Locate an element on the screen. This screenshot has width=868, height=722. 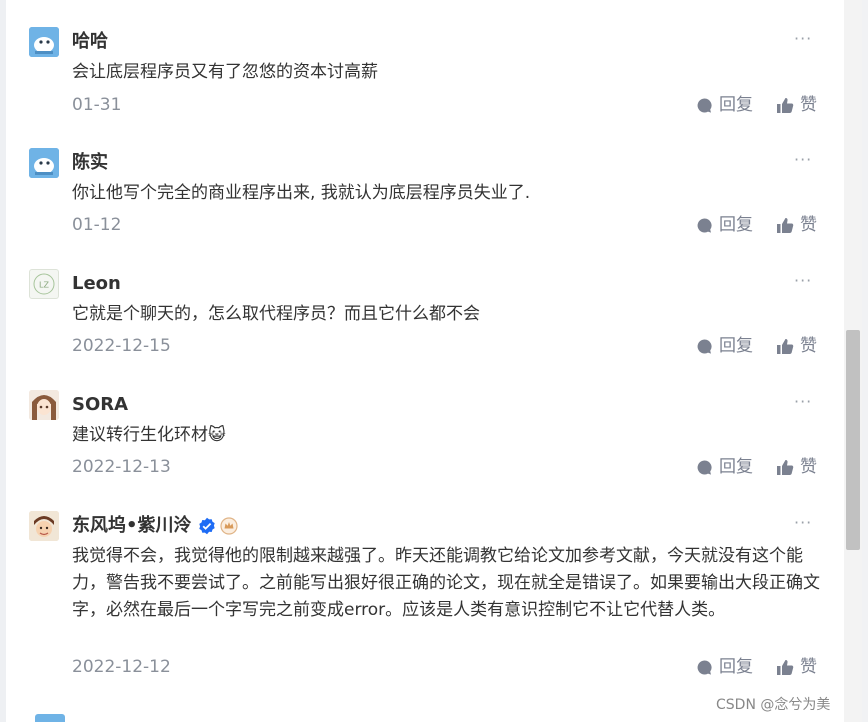
username: Leon is located at coordinates (96, 284).